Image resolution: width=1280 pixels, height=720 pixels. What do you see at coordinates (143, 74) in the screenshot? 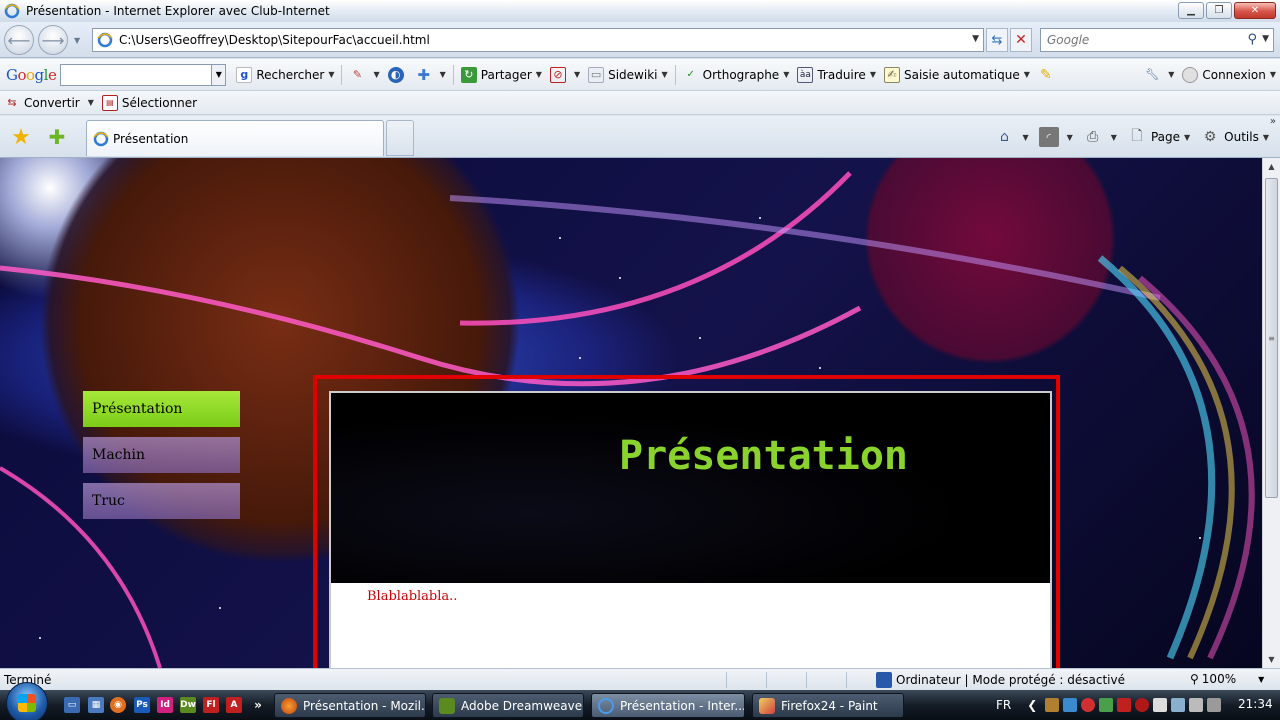
I see `google-search-field: ▼` at bounding box center [143, 74].